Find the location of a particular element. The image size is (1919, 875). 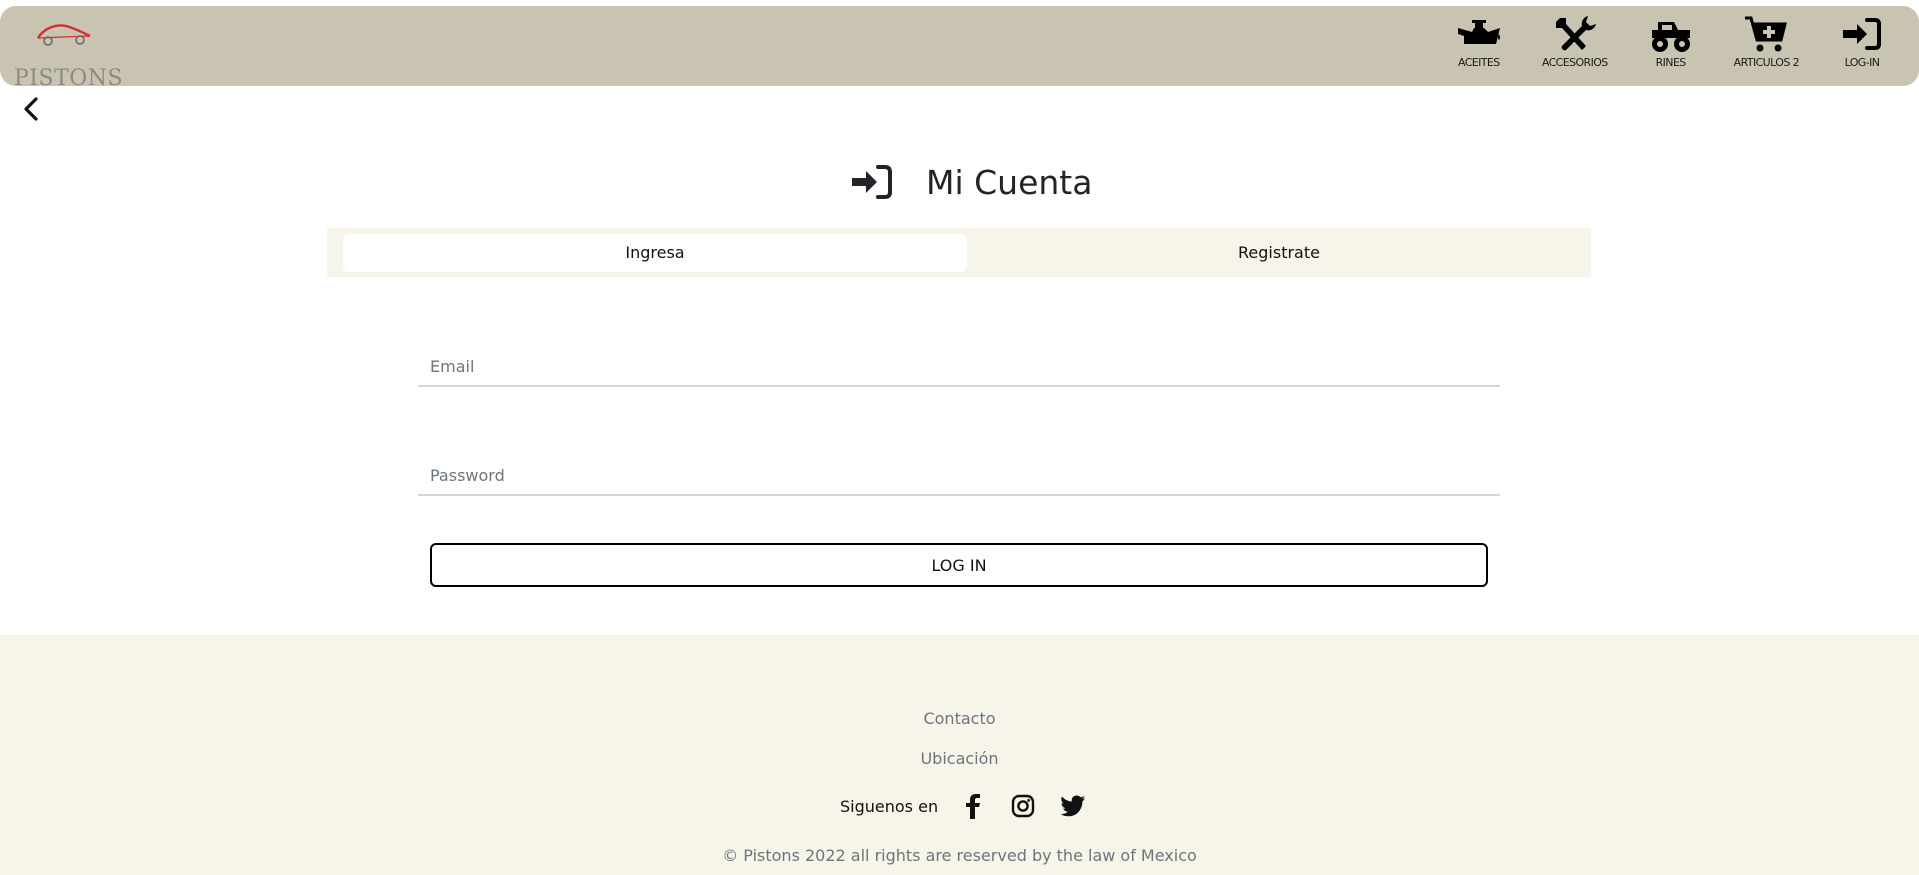

nav-label: ARTICULOS 2 is located at coordinates (1766, 62).